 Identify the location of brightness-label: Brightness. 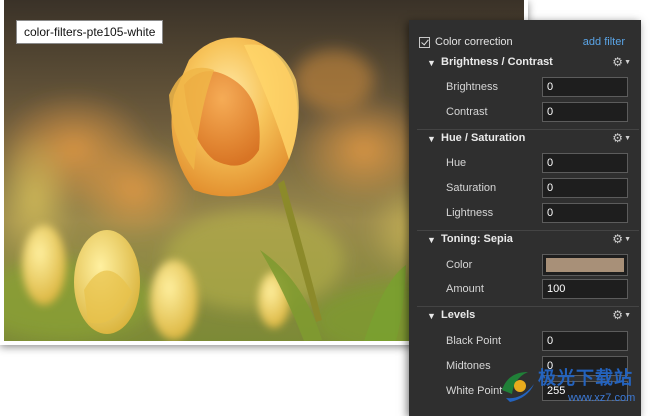
(472, 87).